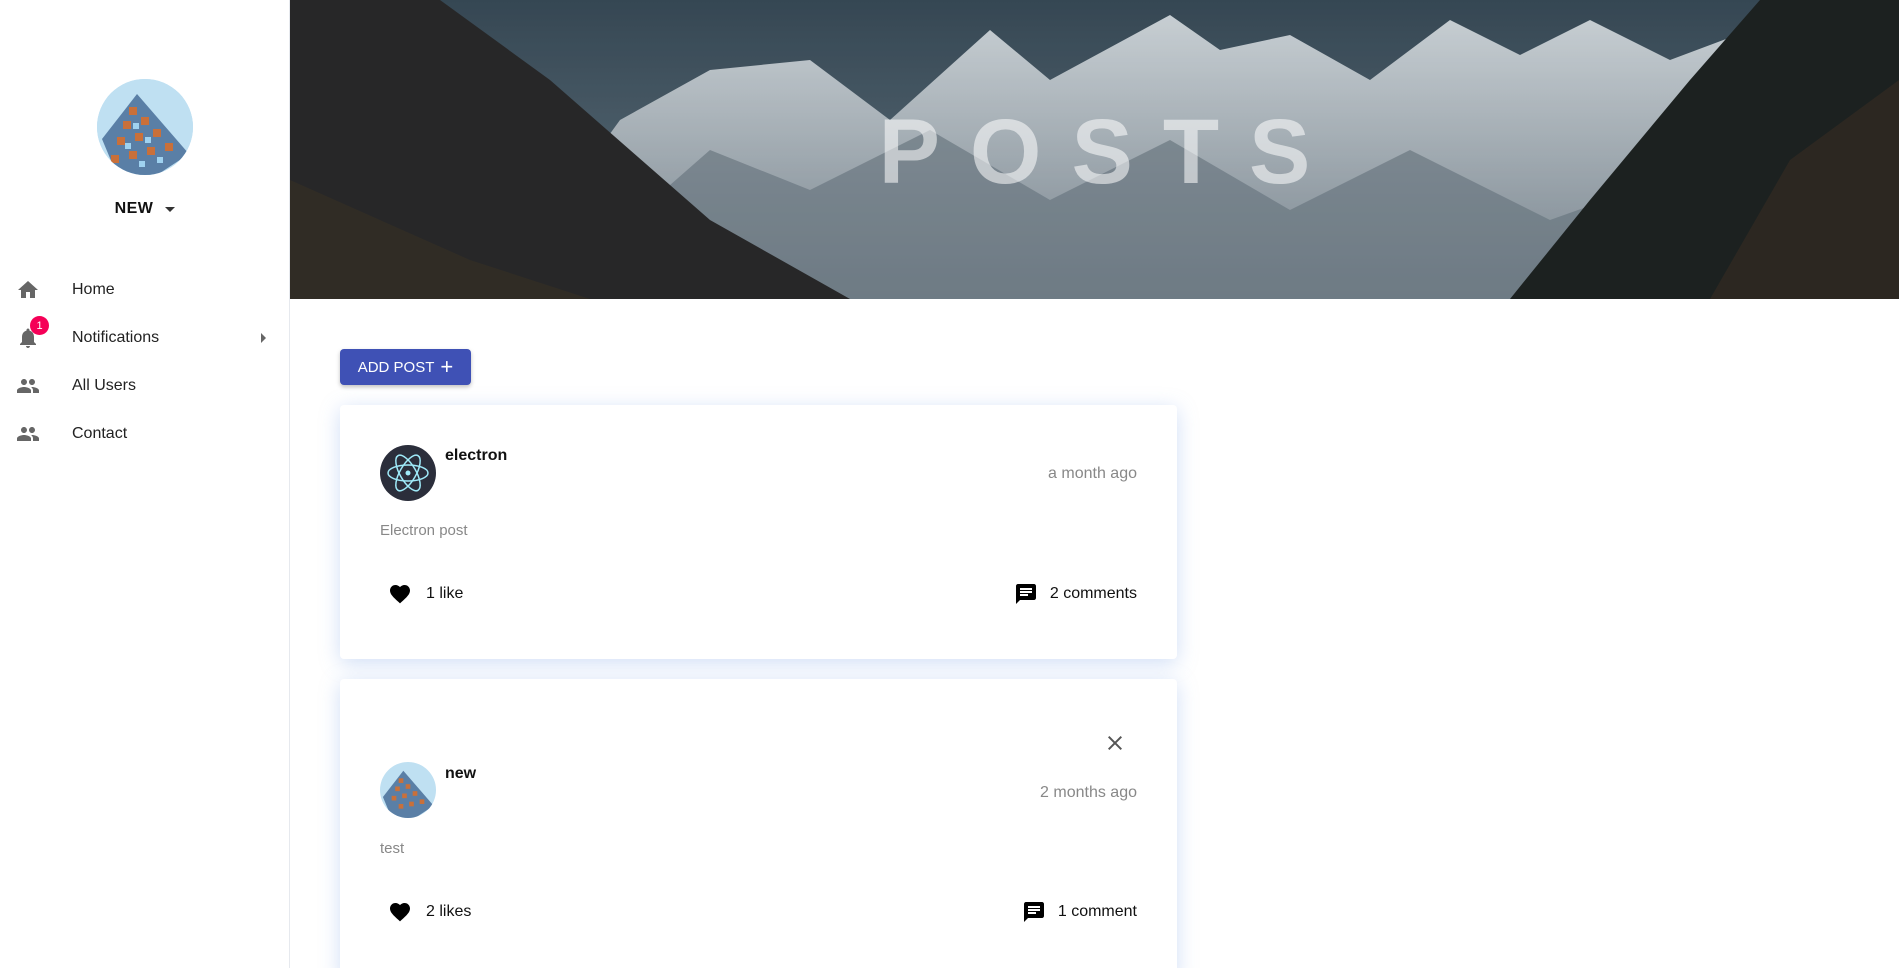  Describe the element at coordinates (145, 127) in the screenshot. I see `user-avatar` at that location.